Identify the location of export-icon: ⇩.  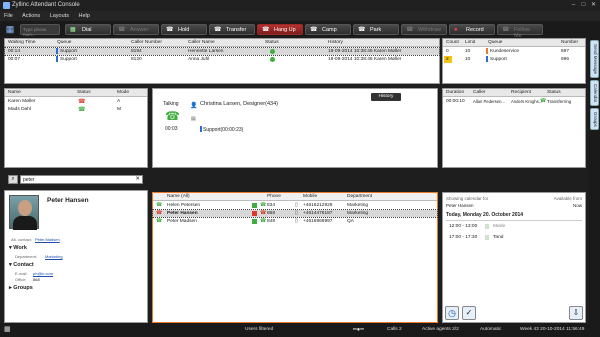
(576, 313).